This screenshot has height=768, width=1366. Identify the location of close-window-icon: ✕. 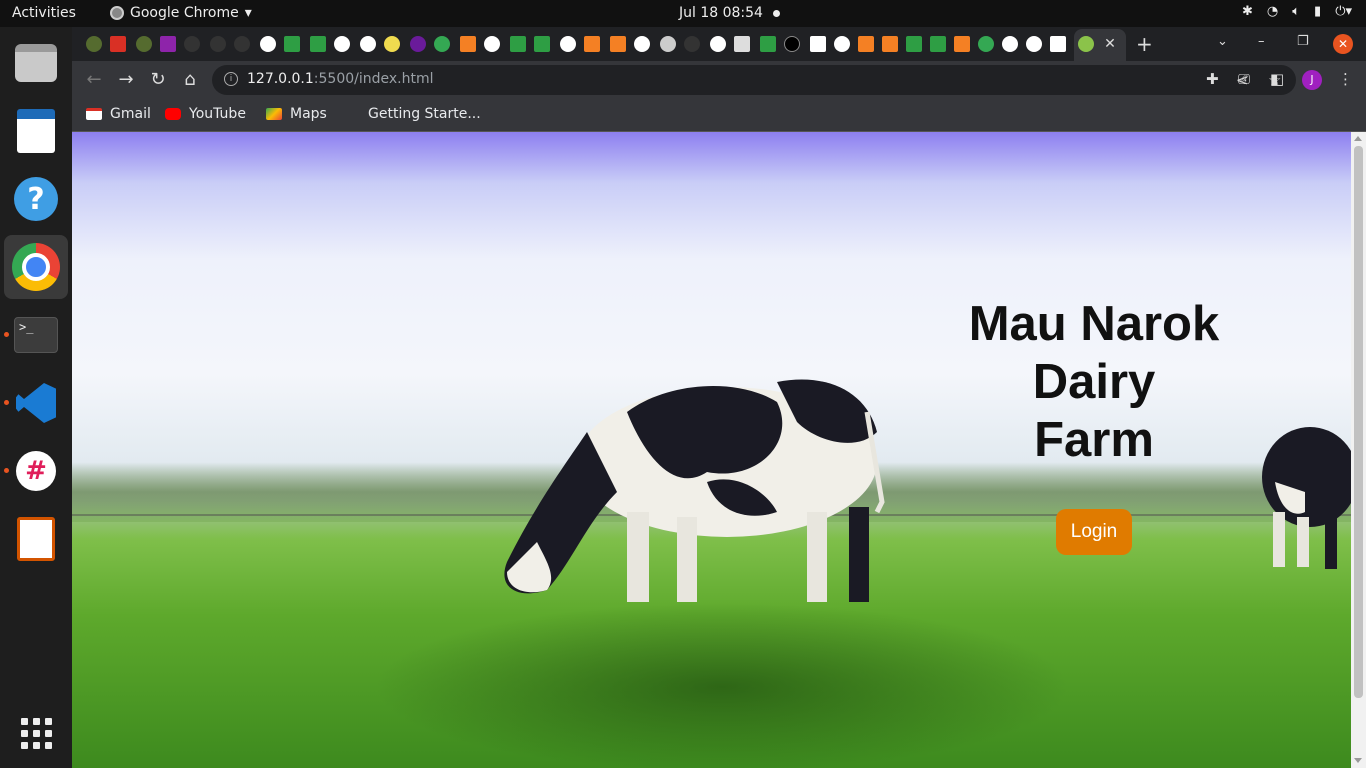
(1343, 44).